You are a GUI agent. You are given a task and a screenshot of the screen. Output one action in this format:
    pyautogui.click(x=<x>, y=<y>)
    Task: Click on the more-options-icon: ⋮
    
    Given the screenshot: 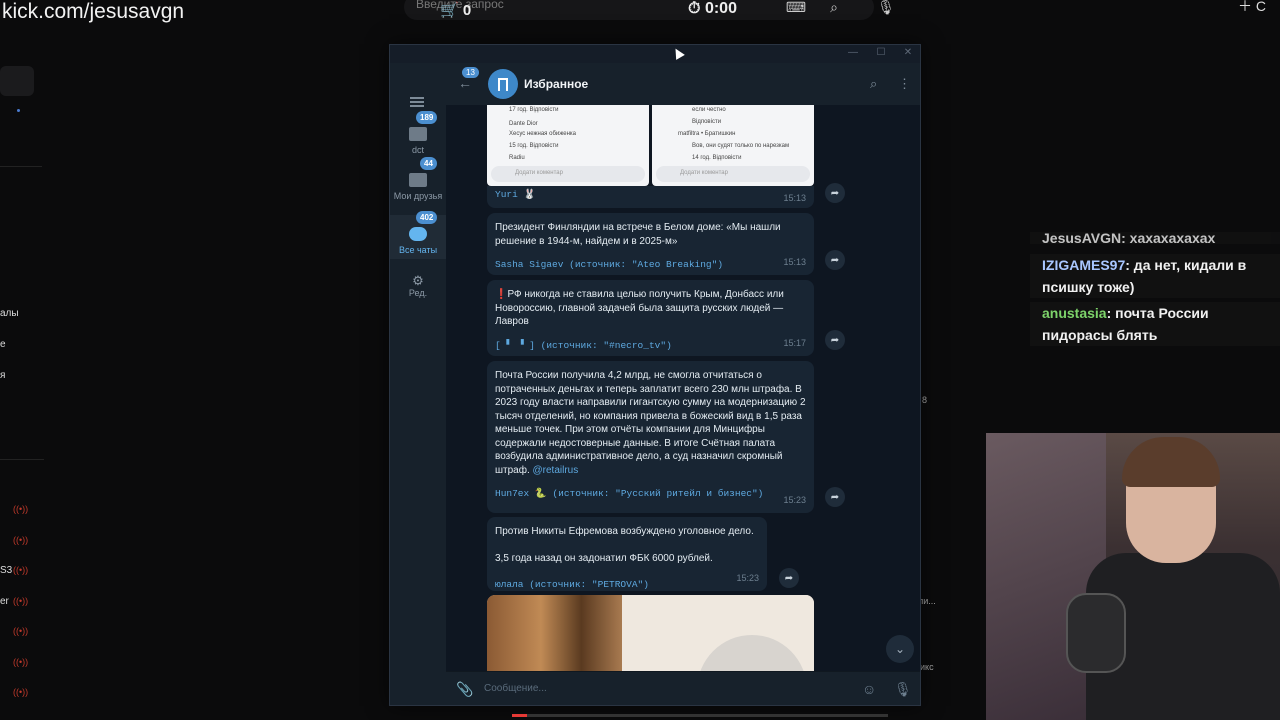 What is the action you would take?
    pyautogui.click(x=904, y=84)
    